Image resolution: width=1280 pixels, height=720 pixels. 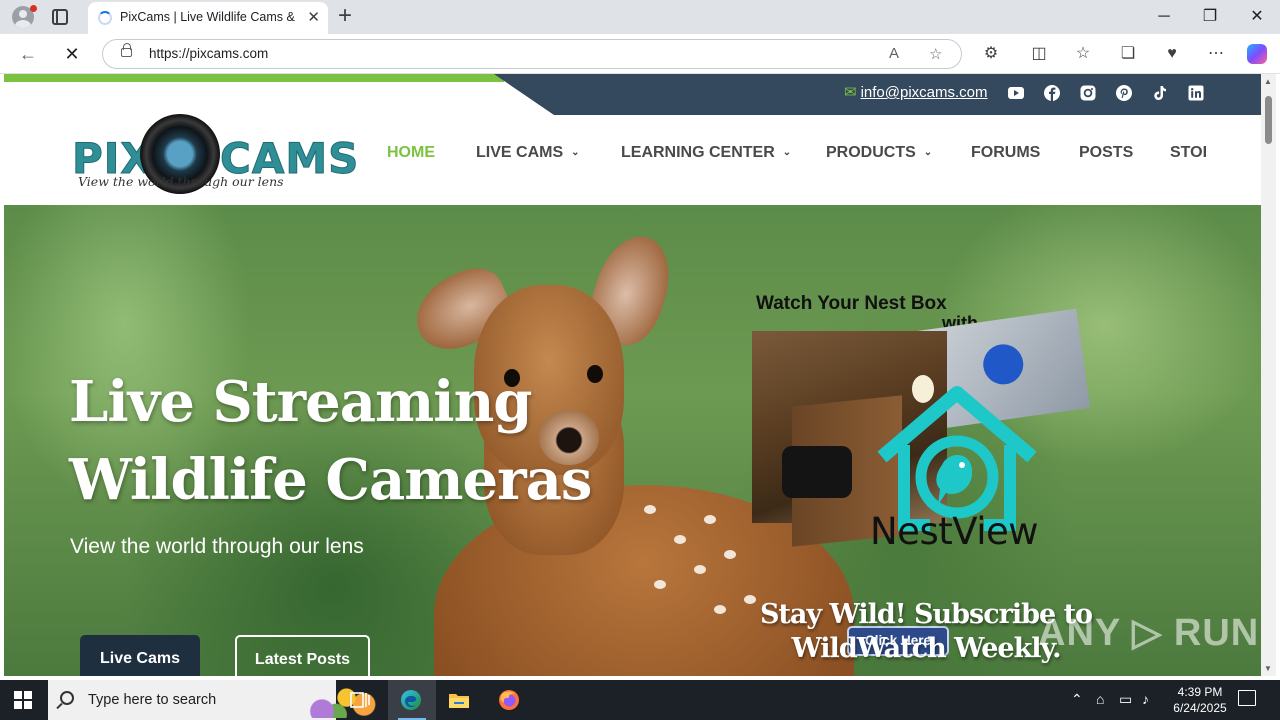 What do you see at coordinates (1164, 17) in the screenshot?
I see `minimize-button: ─` at bounding box center [1164, 17].